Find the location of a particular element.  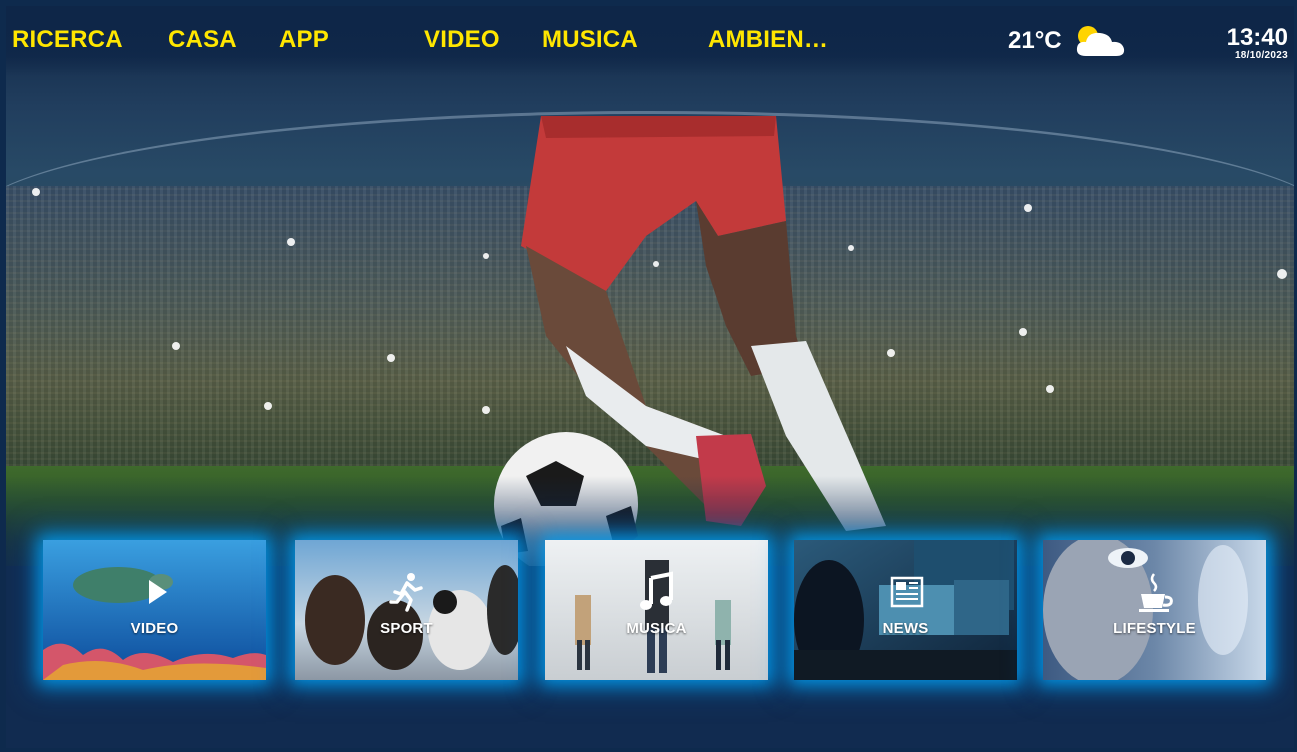

music-note-icon is located at coordinates (656, 590).